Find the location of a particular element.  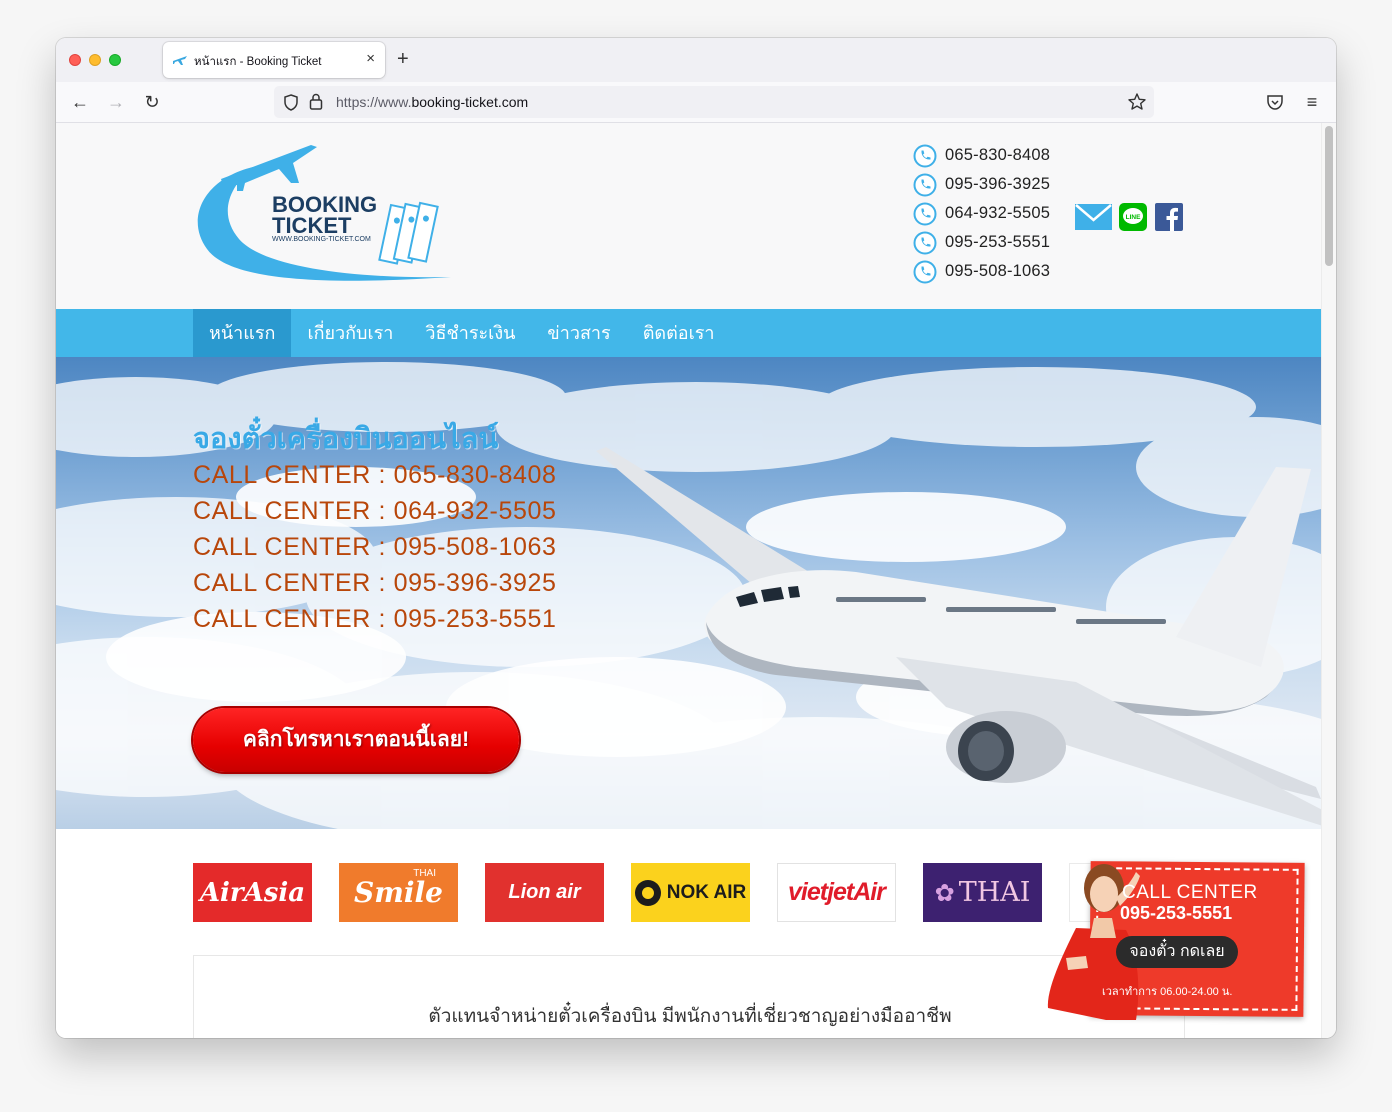

thai-smile-small-label: THAI is located at coordinates (424, 873).